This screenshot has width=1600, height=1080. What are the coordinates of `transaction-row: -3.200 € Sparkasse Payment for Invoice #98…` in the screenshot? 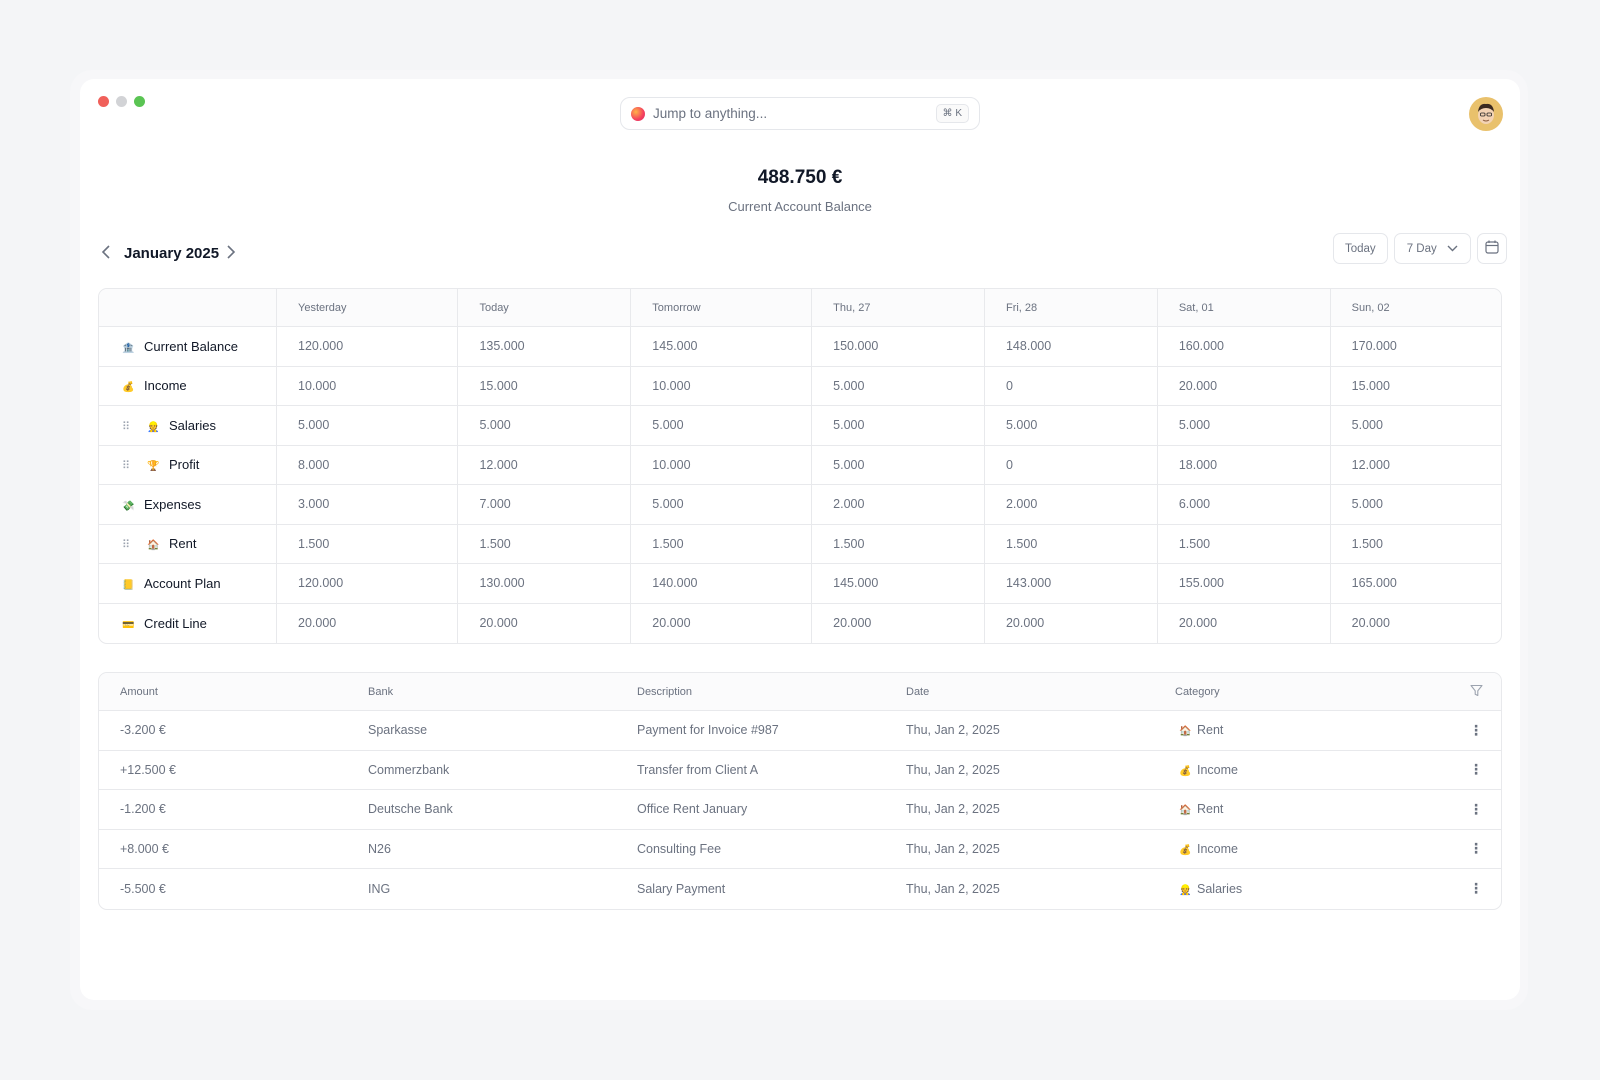 It's located at (800, 731).